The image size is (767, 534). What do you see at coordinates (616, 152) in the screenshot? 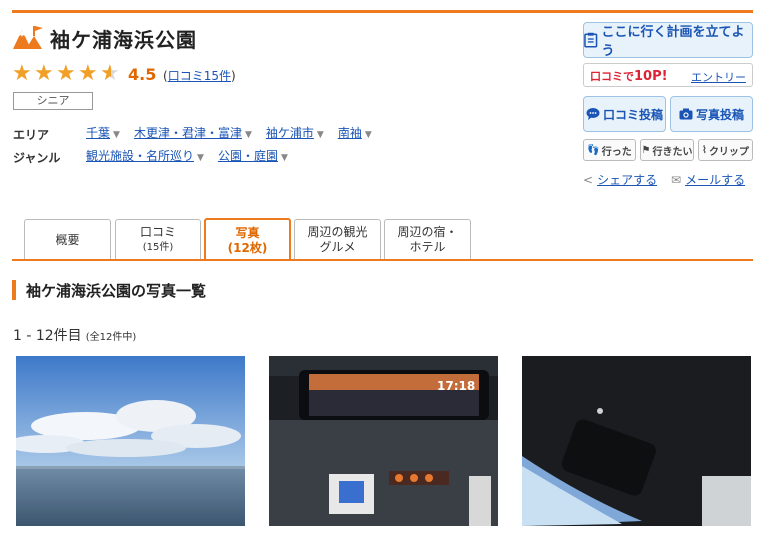
I see `went-label: 行った` at bounding box center [616, 152].